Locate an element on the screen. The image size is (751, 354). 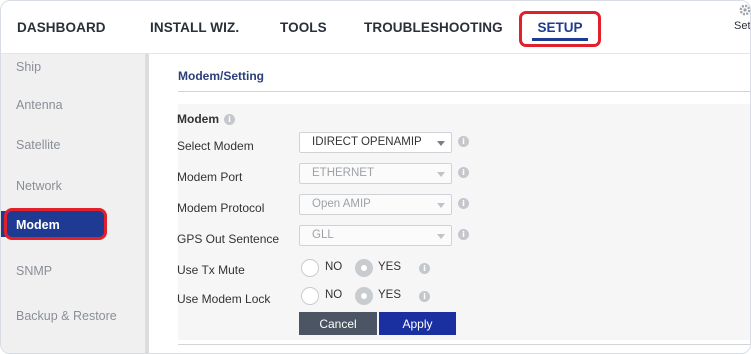
select-modem-dropdown: IDIRECT OPENAMIP is located at coordinates (375, 142).